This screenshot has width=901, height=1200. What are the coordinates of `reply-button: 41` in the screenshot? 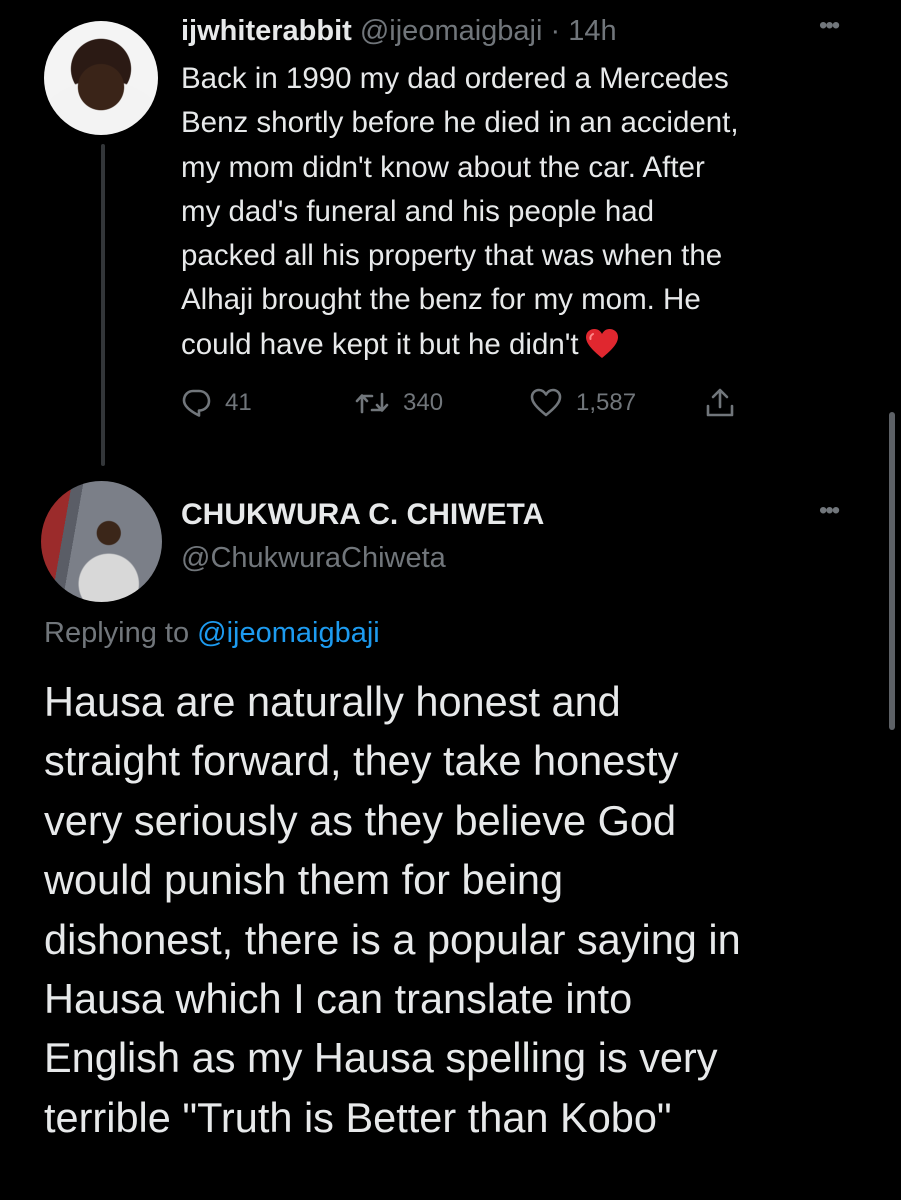 It's located at (216, 403).